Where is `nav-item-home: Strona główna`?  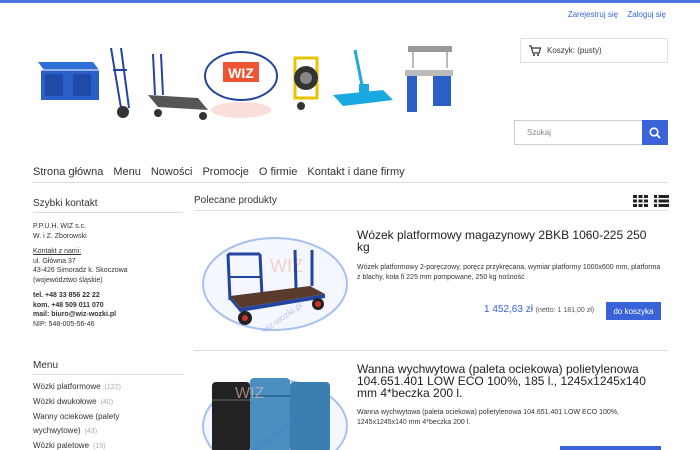
nav-item-home: Strona główna is located at coordinates (68, 172).